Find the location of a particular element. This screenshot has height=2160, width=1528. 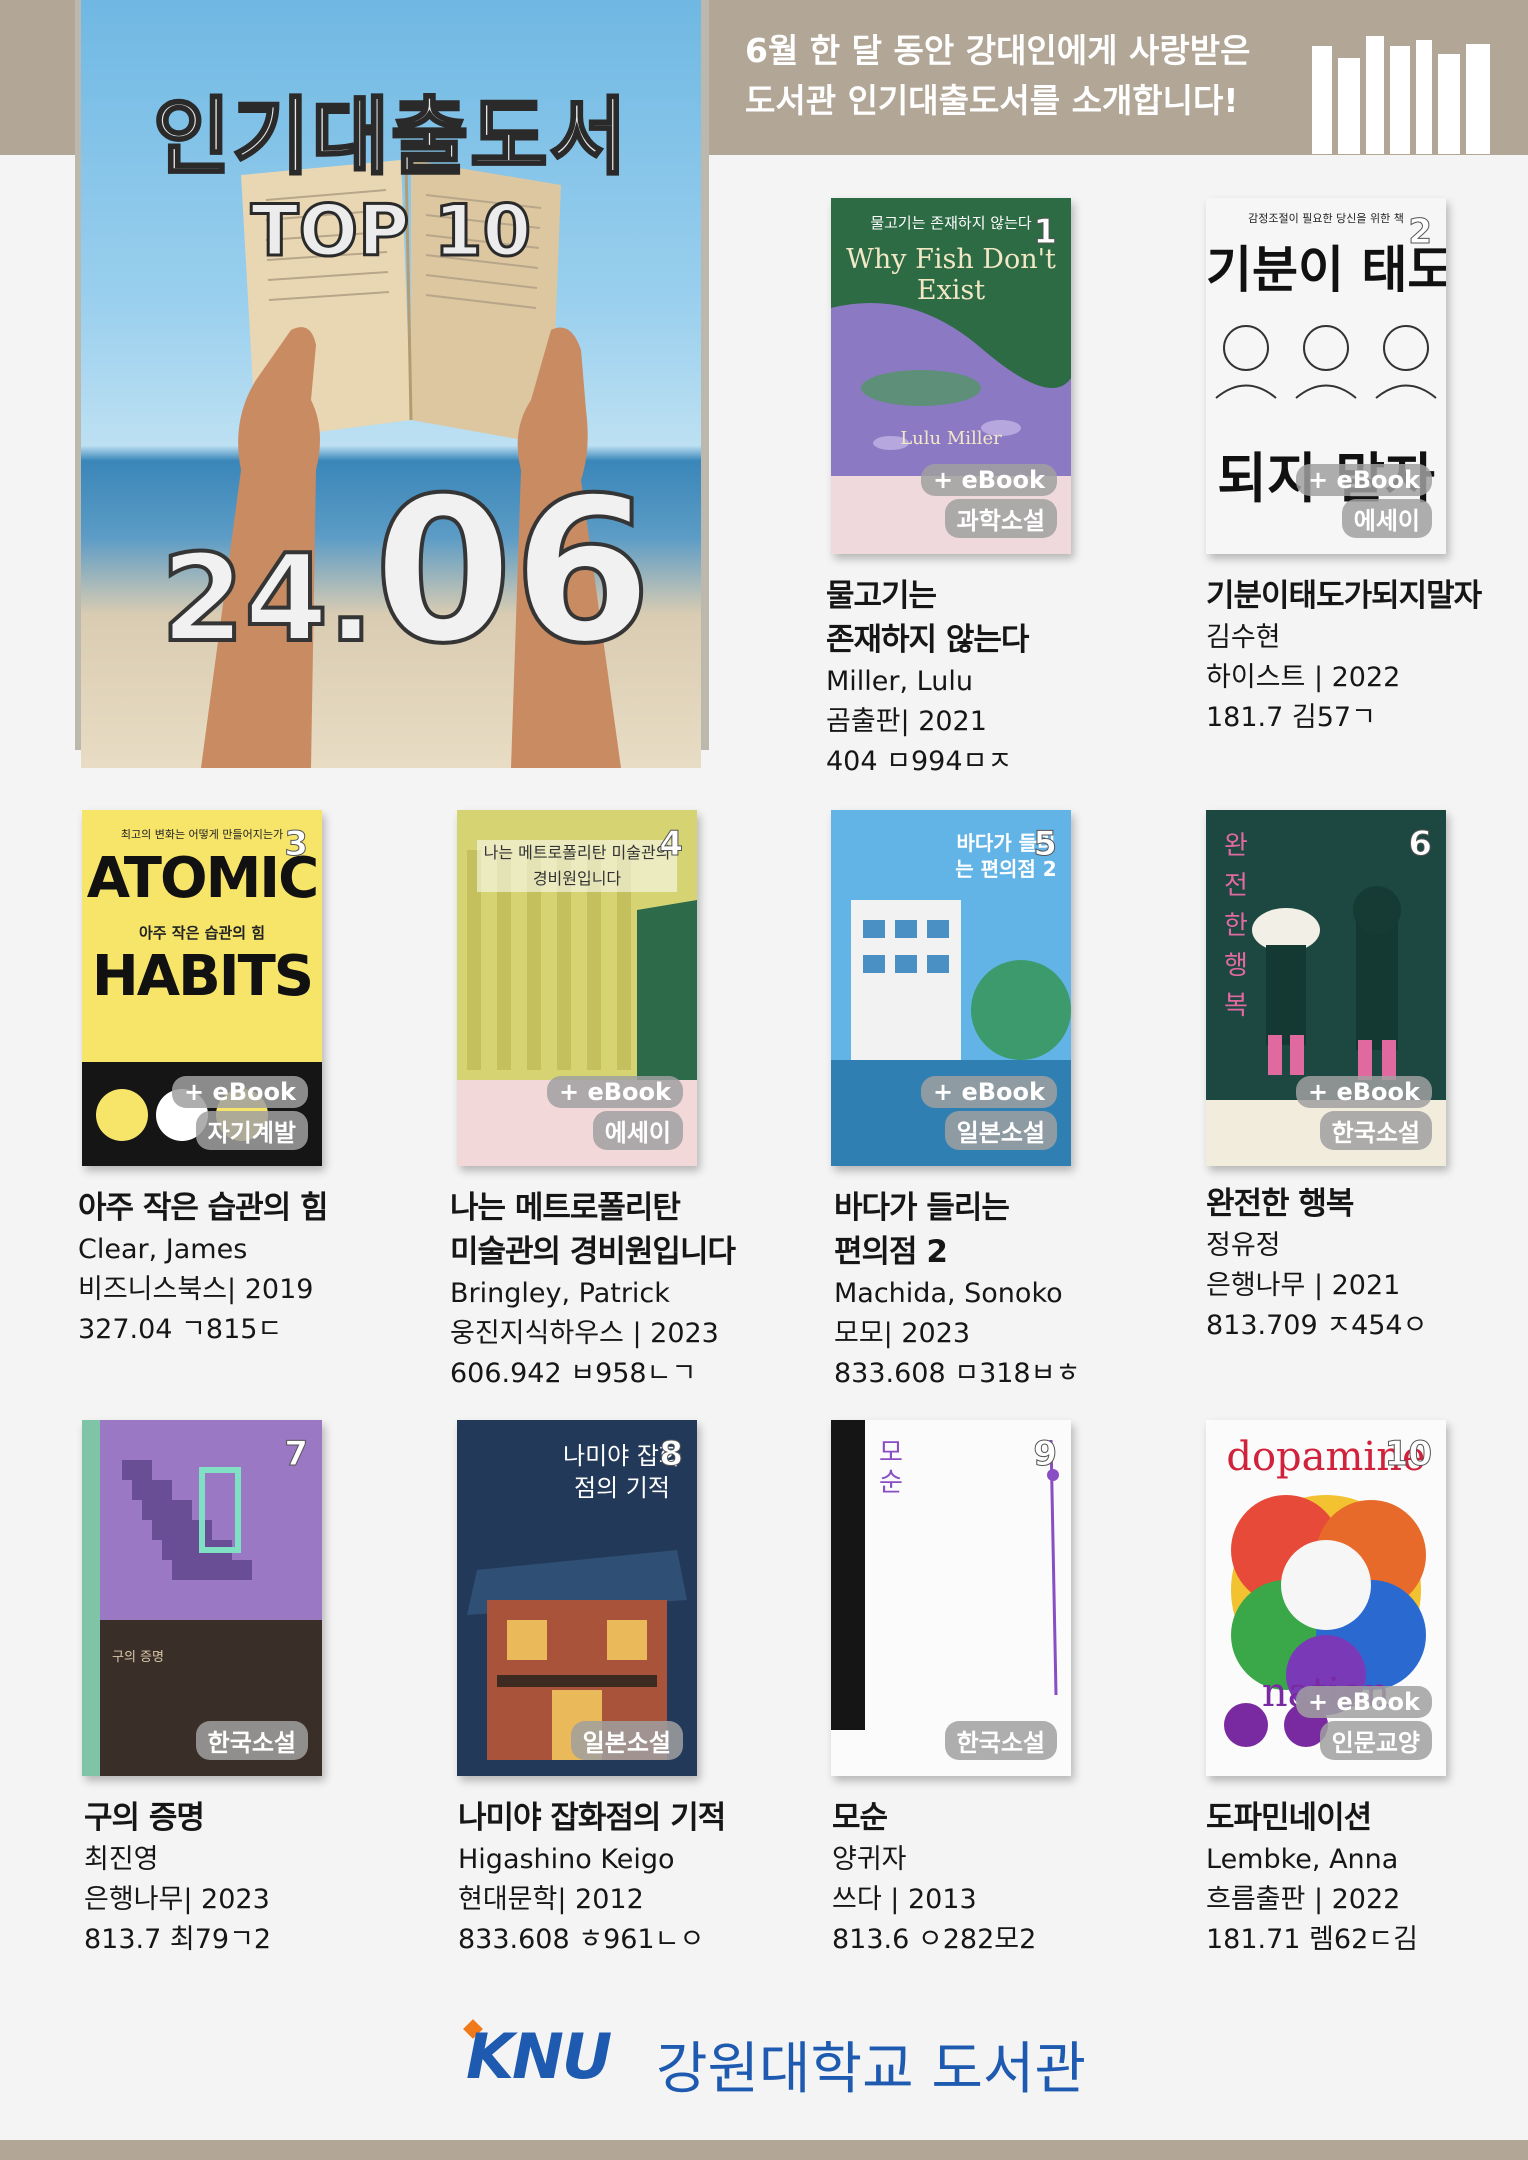

rank-number: 5 is located at coordinates (1045, 844).